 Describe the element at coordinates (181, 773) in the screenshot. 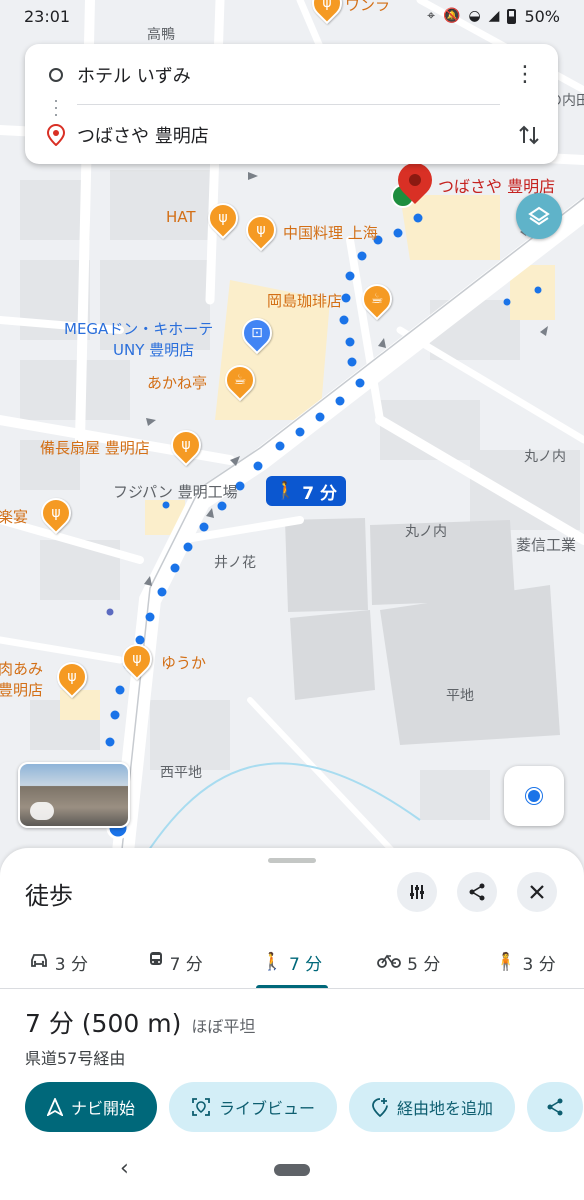

I see `area-label: 西平地` at that location.